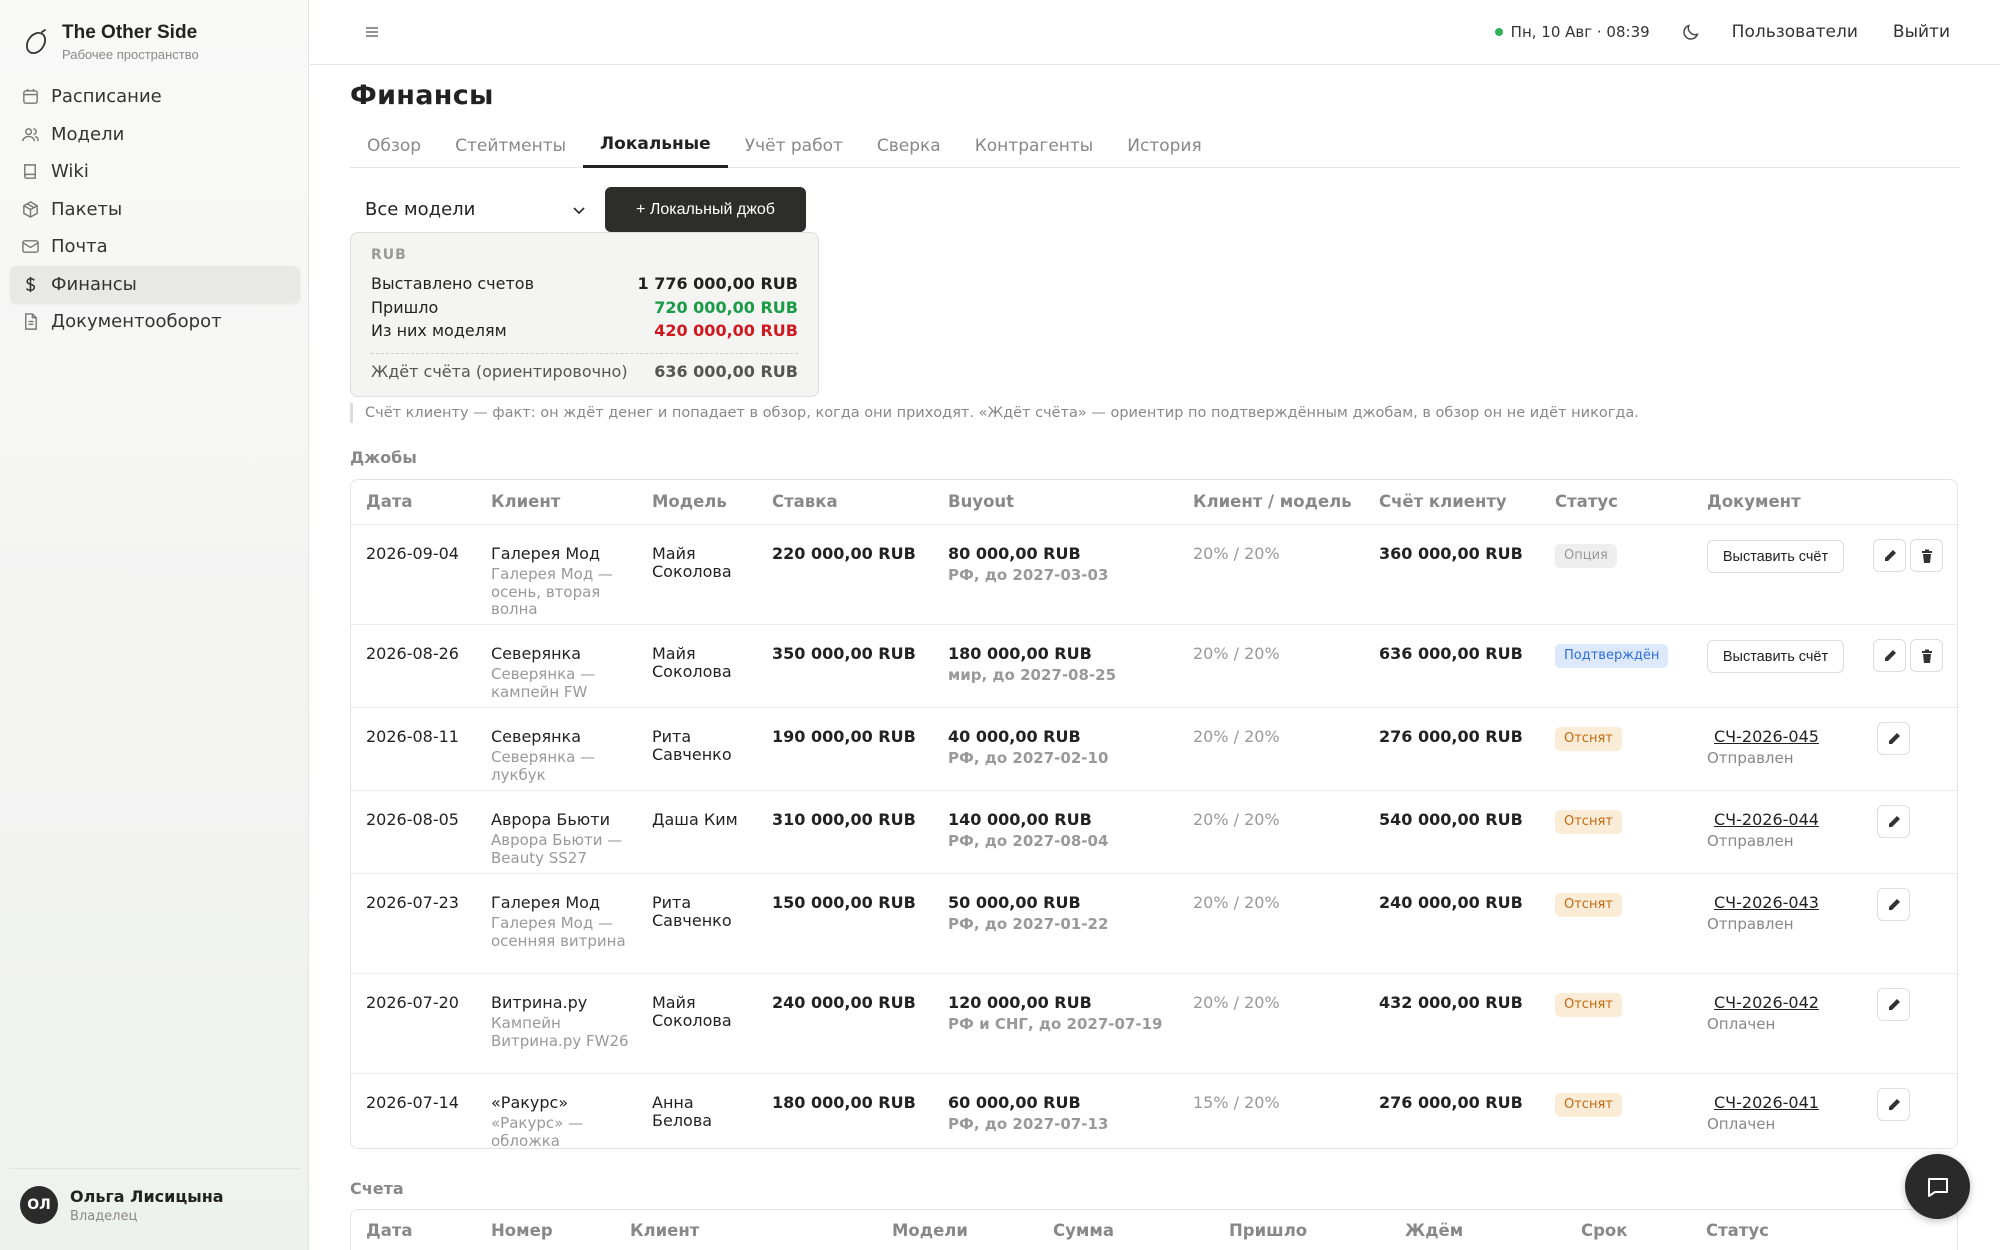 This screenshot has width=2000, height=1250. I want to click on invoice-document-status: Отправлен, so click(1750, 841).